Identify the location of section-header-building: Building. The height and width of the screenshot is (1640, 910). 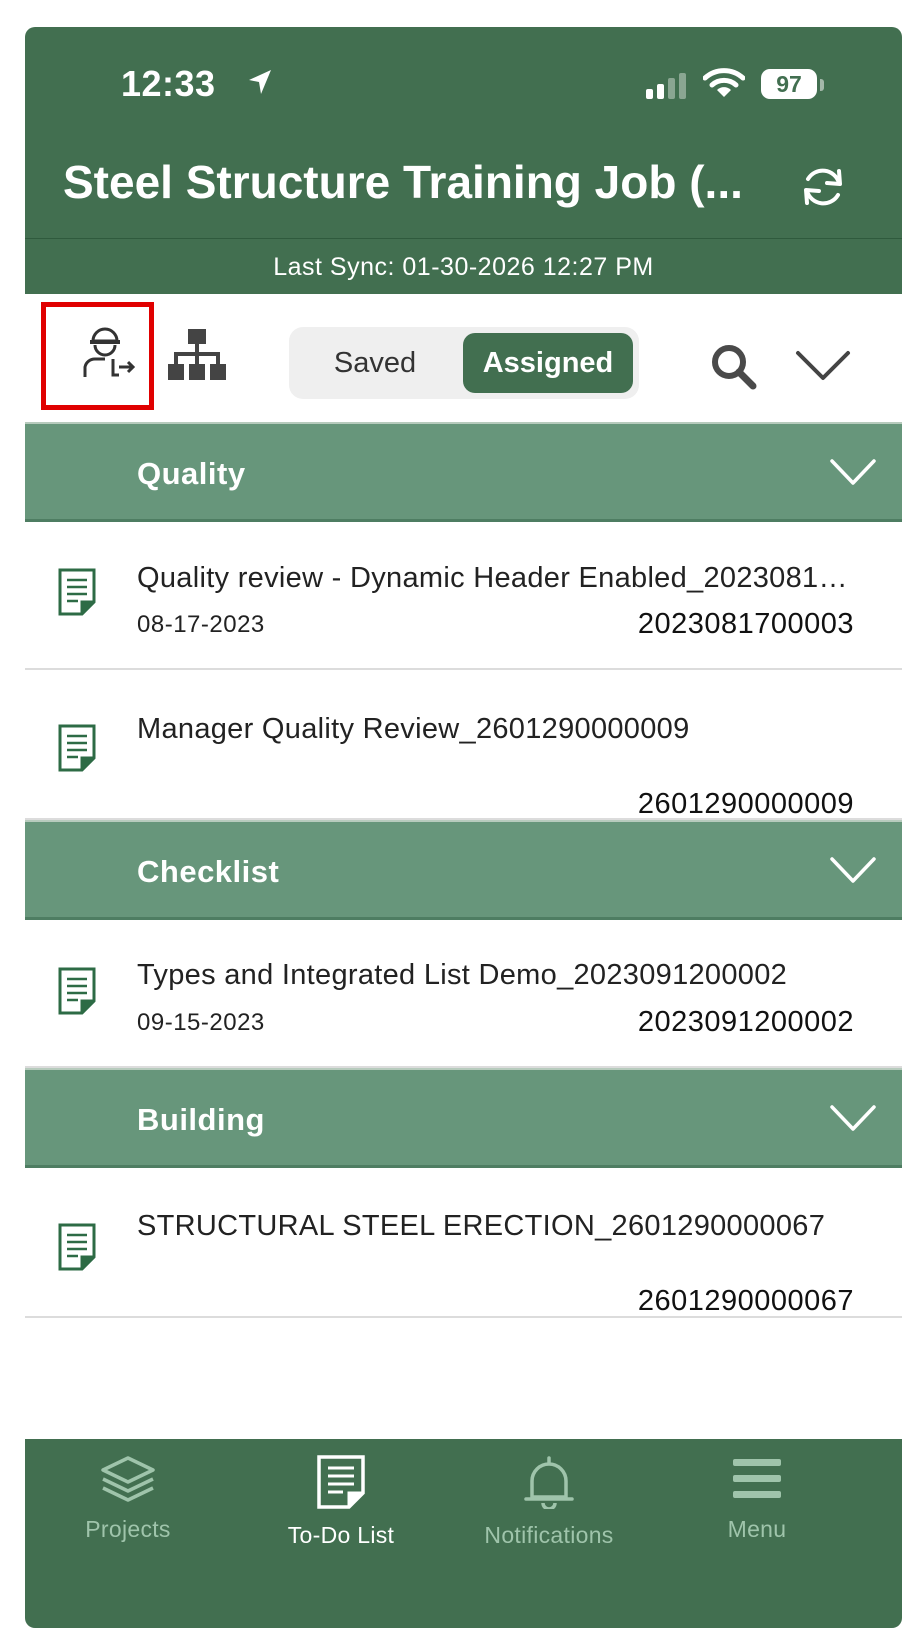
(463, 1118).